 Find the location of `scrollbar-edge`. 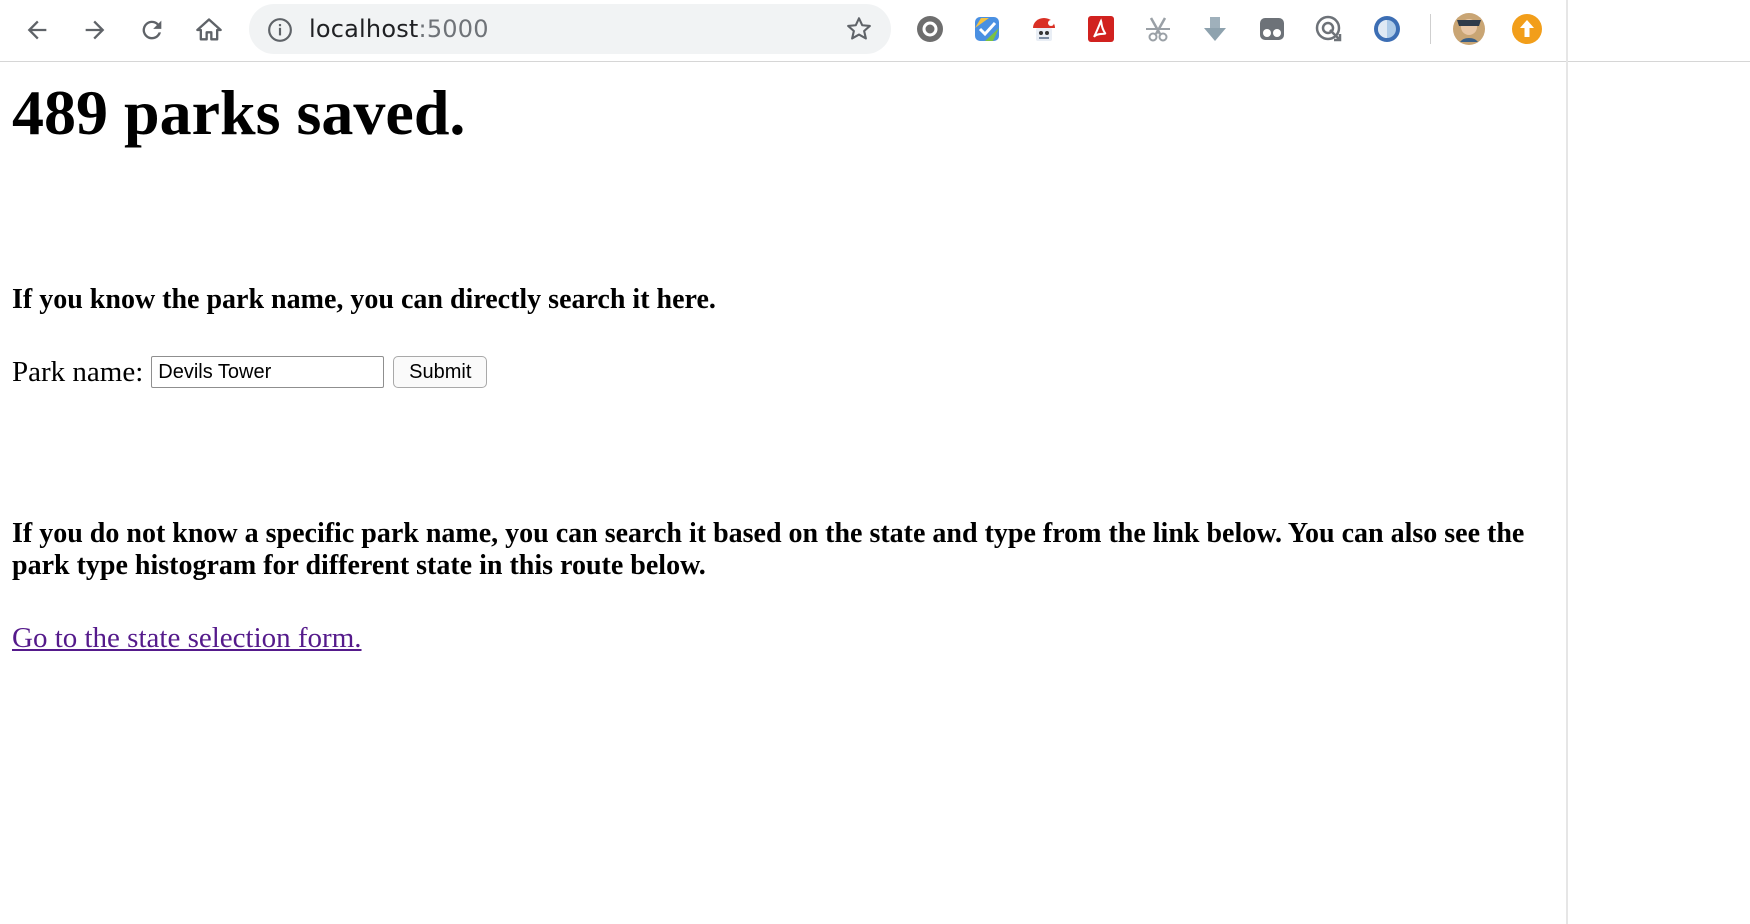

scrollbar-edge is located at coordinates (1567, 462).